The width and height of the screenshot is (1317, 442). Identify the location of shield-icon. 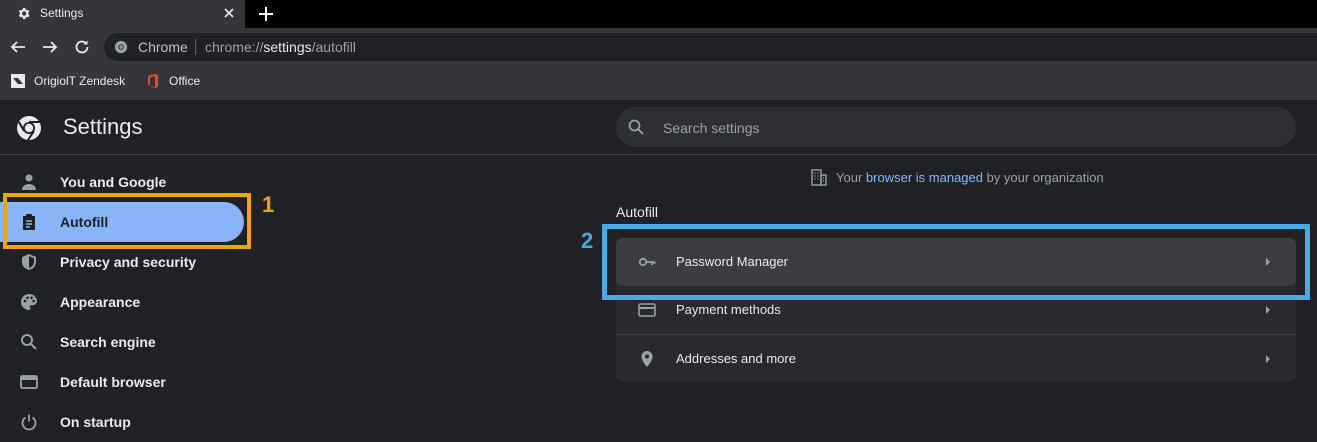
(29, 262).